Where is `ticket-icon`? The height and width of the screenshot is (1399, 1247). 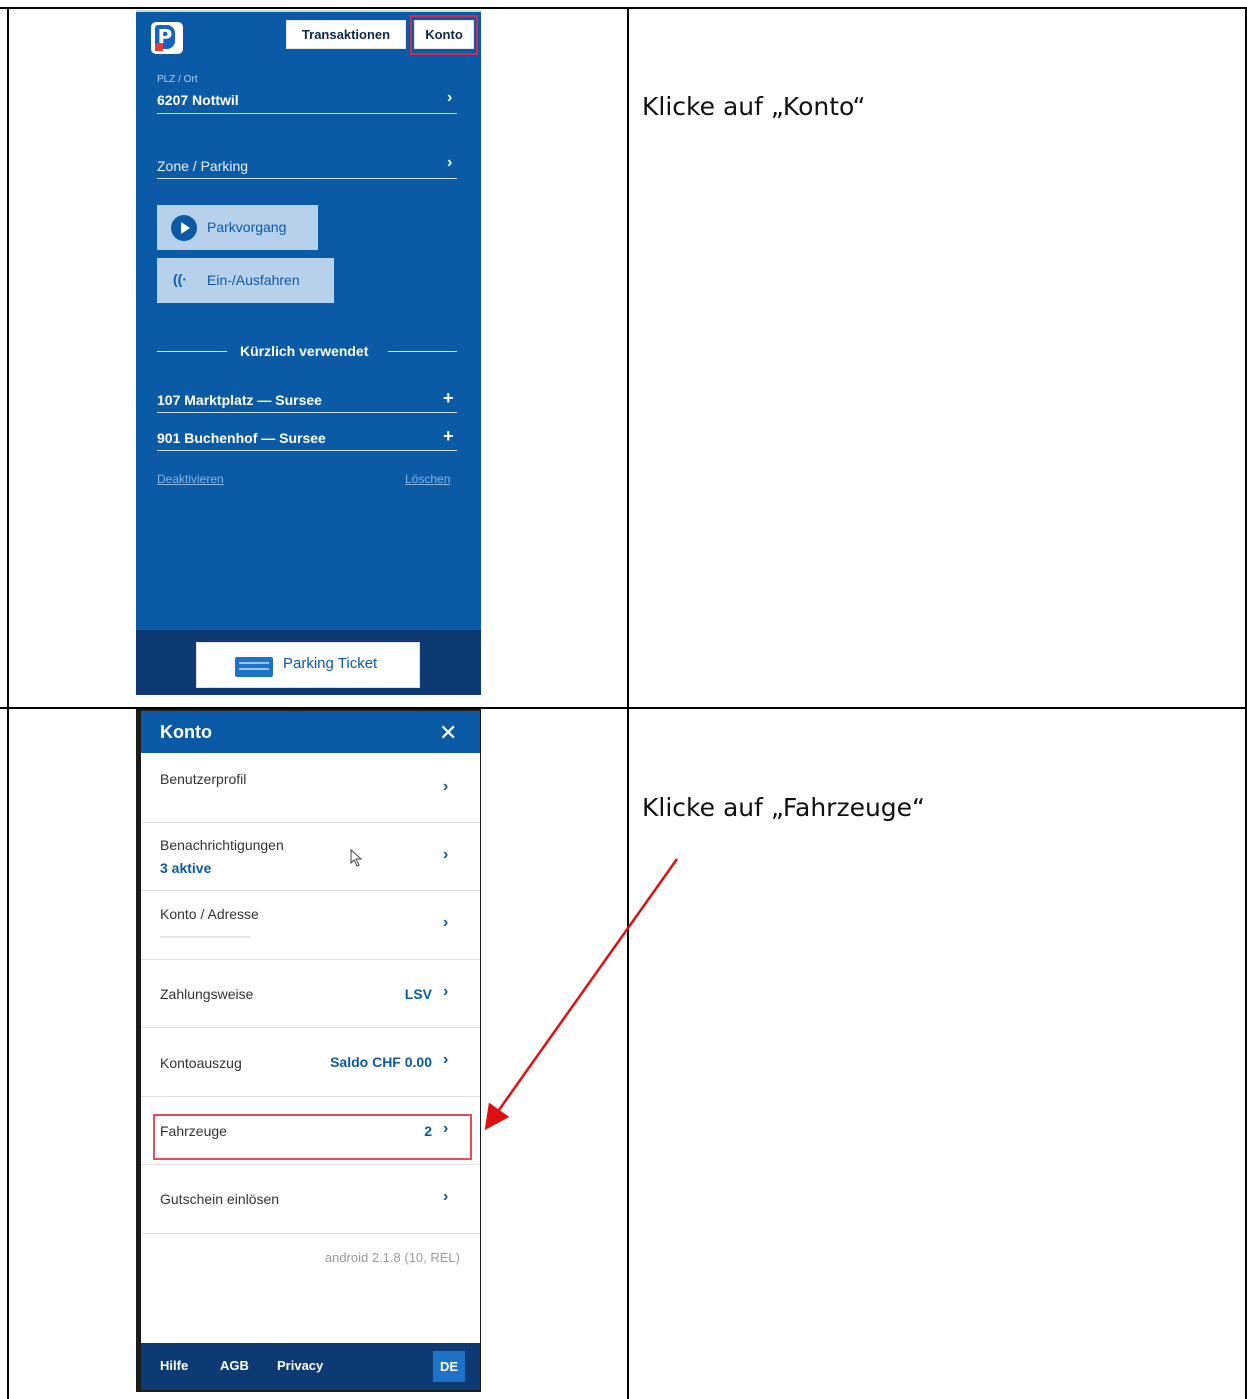
ticket-icon is located at coordinates (254, 667).